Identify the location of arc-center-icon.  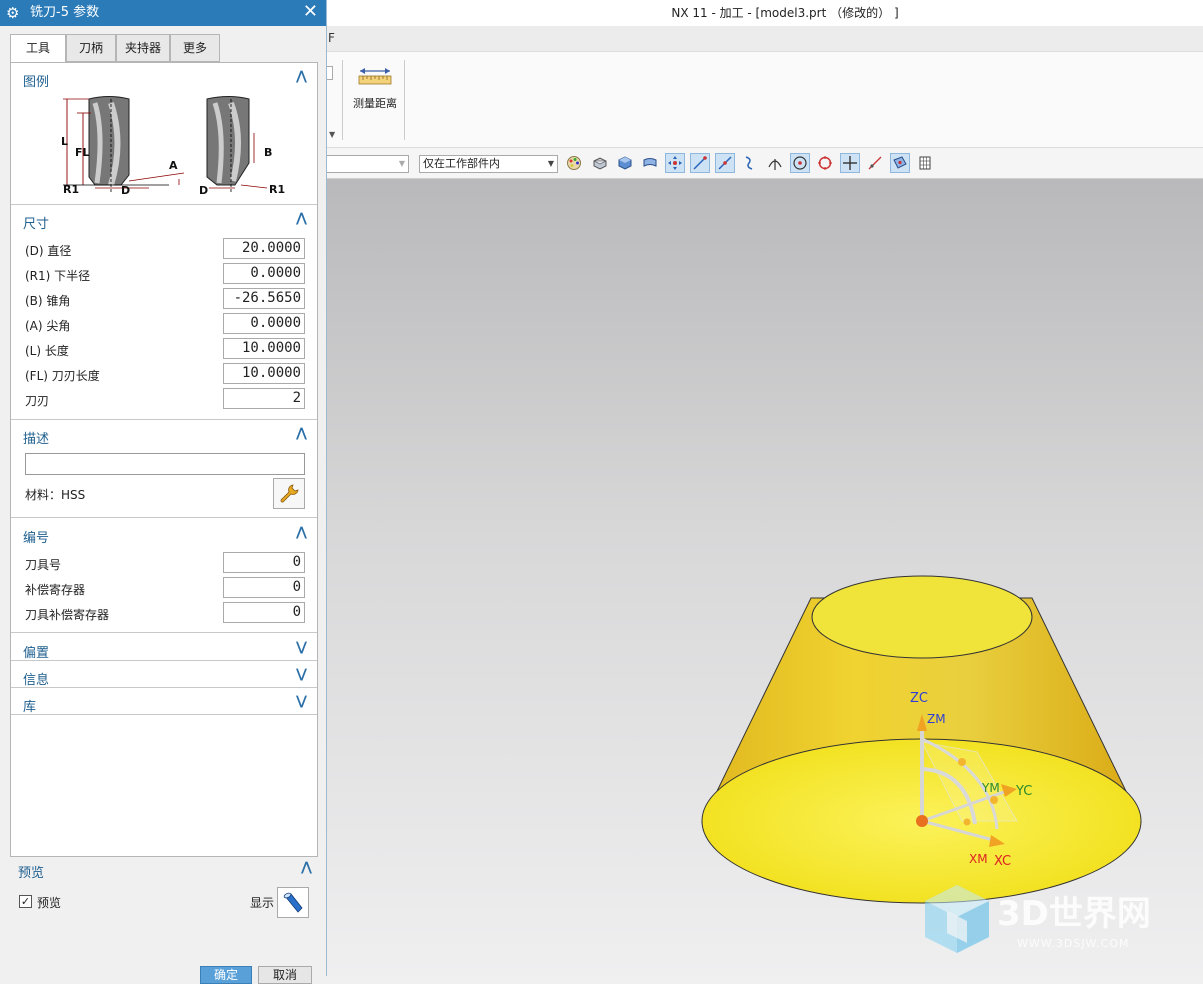
(800, 163).